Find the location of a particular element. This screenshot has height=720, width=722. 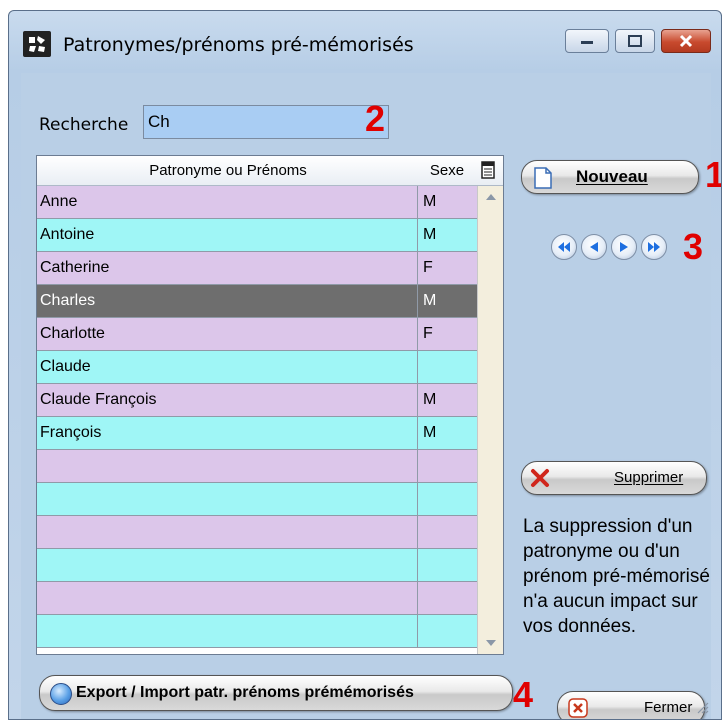

maximize-icon is located at coordinates (635, 41).